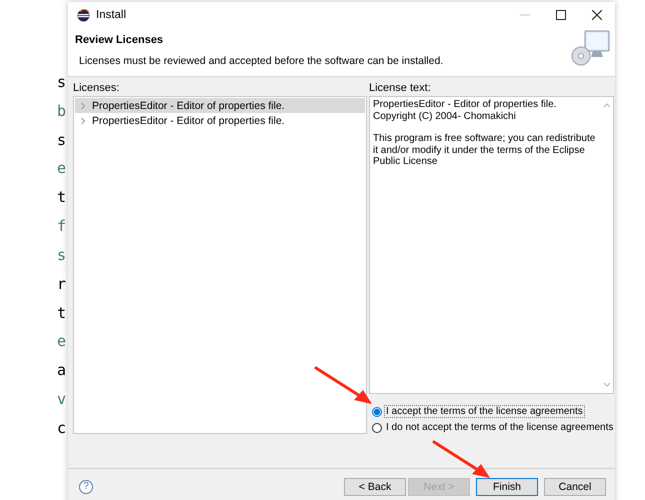  What do you see at coordinates (445, 116) in the screenshot?
I see `license-text-line: Copyright (C) 2004- Chomakichi` at bounding box center [445, 116].